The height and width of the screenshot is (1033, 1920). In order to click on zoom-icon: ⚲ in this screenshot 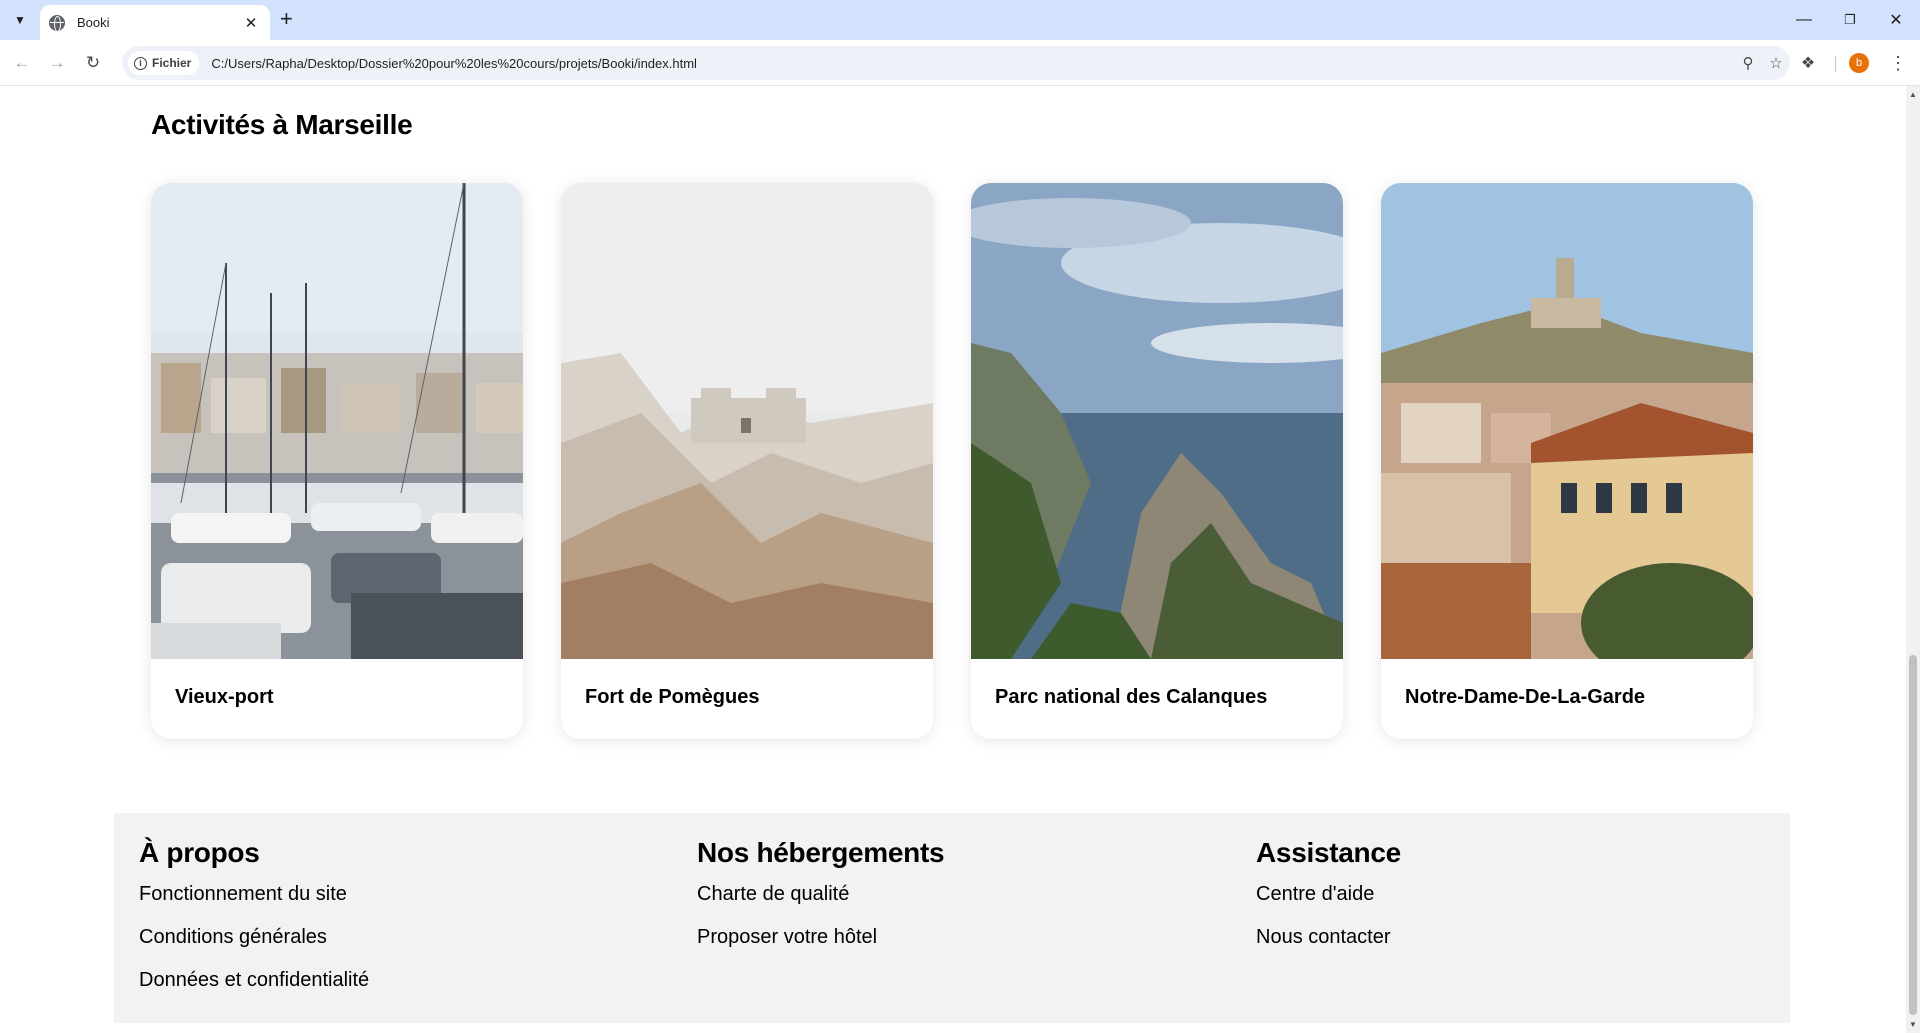, I will do `click(1748, 63)`.